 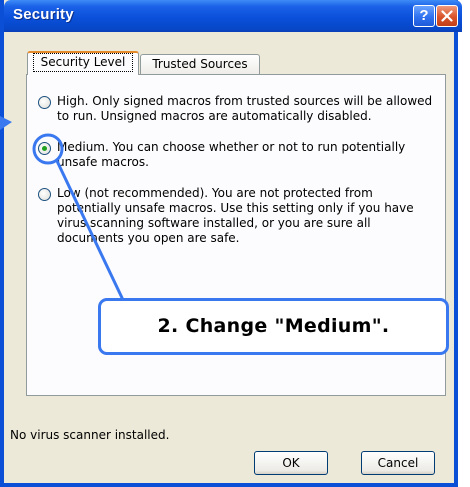 I want to click on instruction-callout: 2. Change "Medium"., so click(x=273, y=326).